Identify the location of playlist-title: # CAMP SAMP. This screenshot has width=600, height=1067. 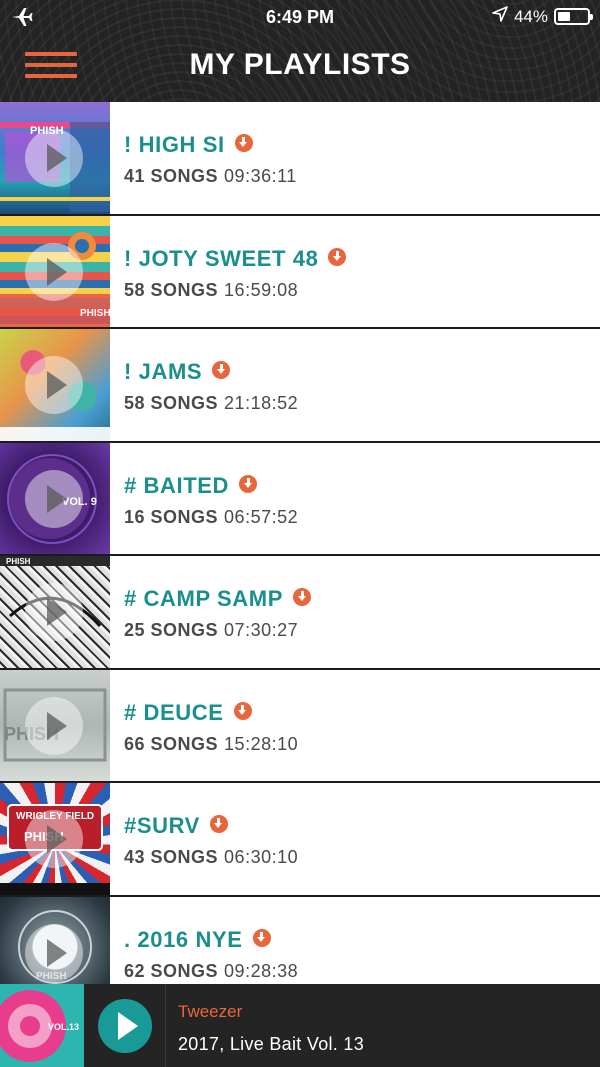
(203, 598).